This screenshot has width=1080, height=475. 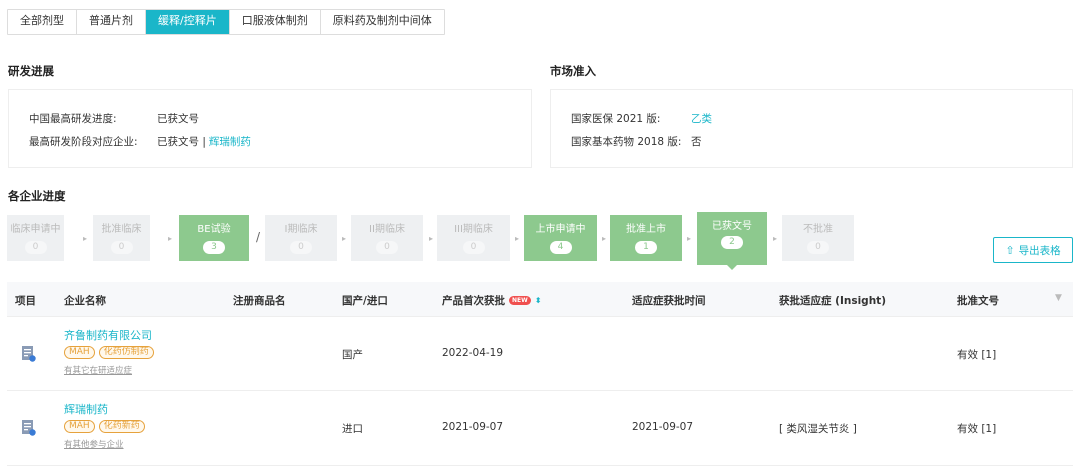 I want to click on th-brand: 注册商品名, so click(x=259, y=301).